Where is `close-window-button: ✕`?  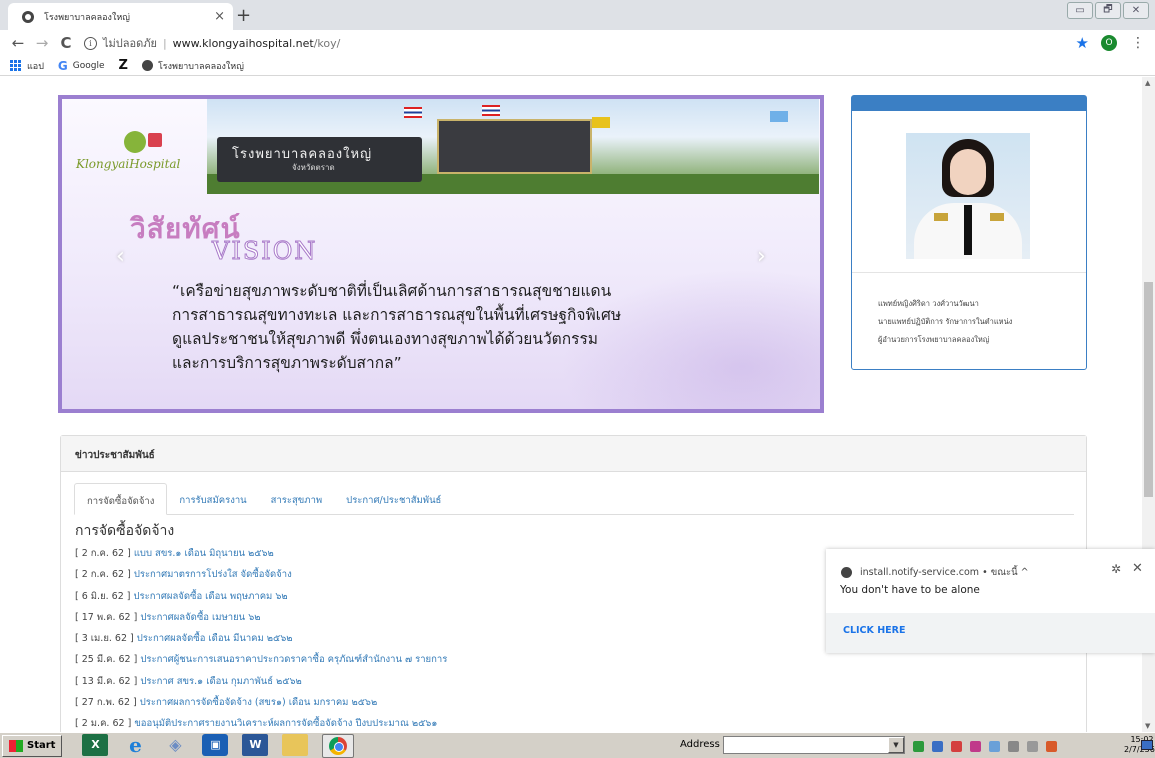
close-window-button: ✕ is located at coordinates (1136, 10).